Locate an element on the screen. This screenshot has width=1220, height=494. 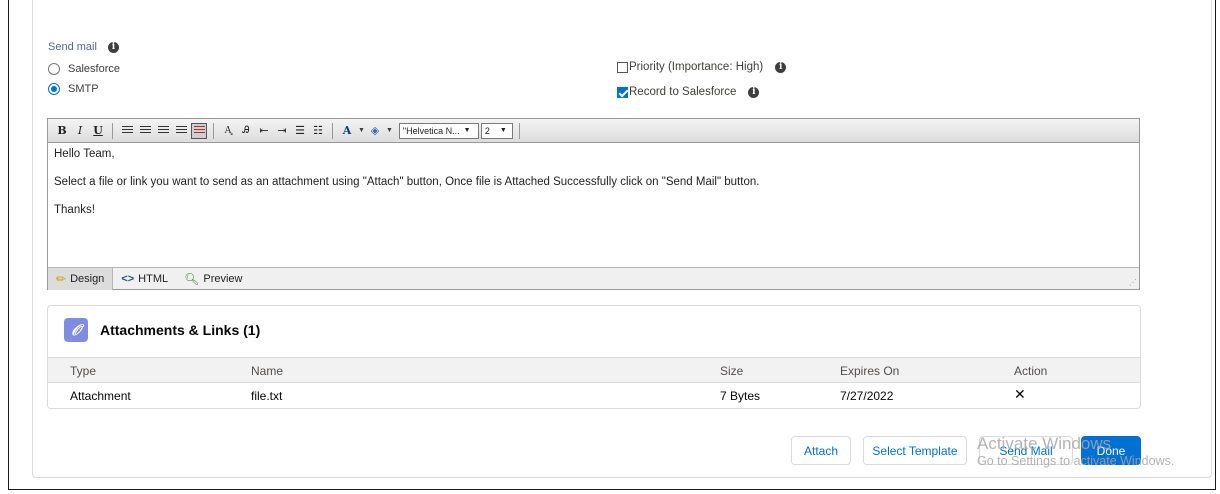
tab-html: <> HTML is located at coordinates (144, 279).